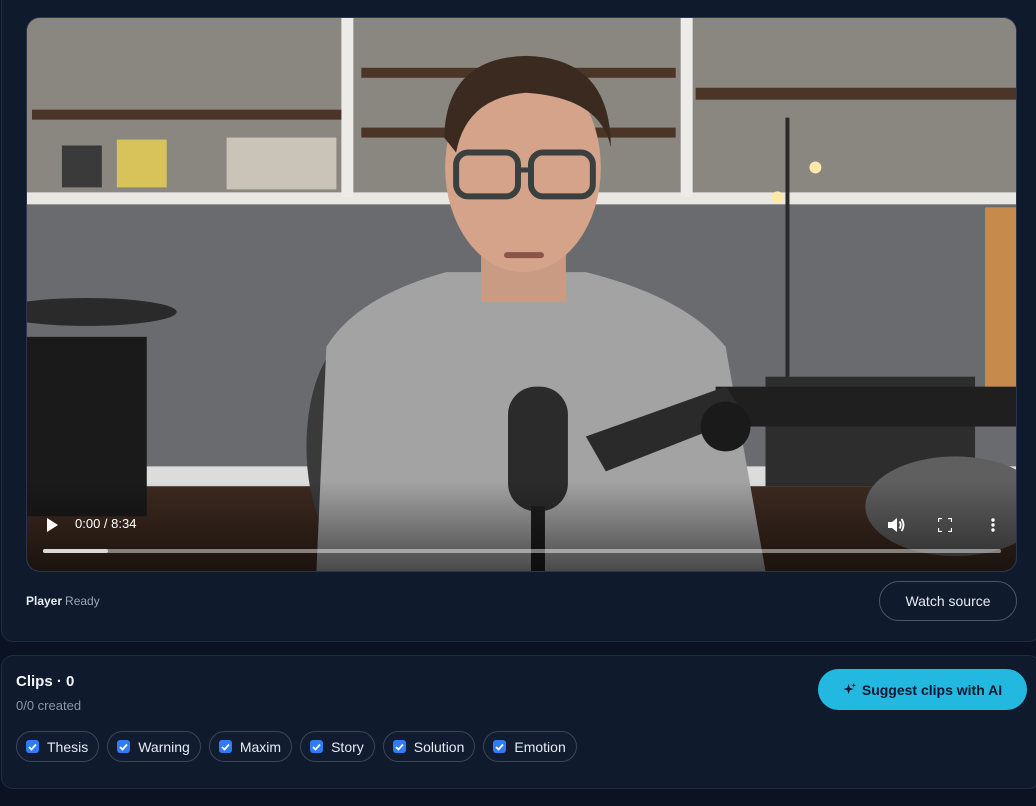 The height and width of the screenshot is (806, 1036). I want to click on filter-chip-label: Maxim, so click(260, 746).